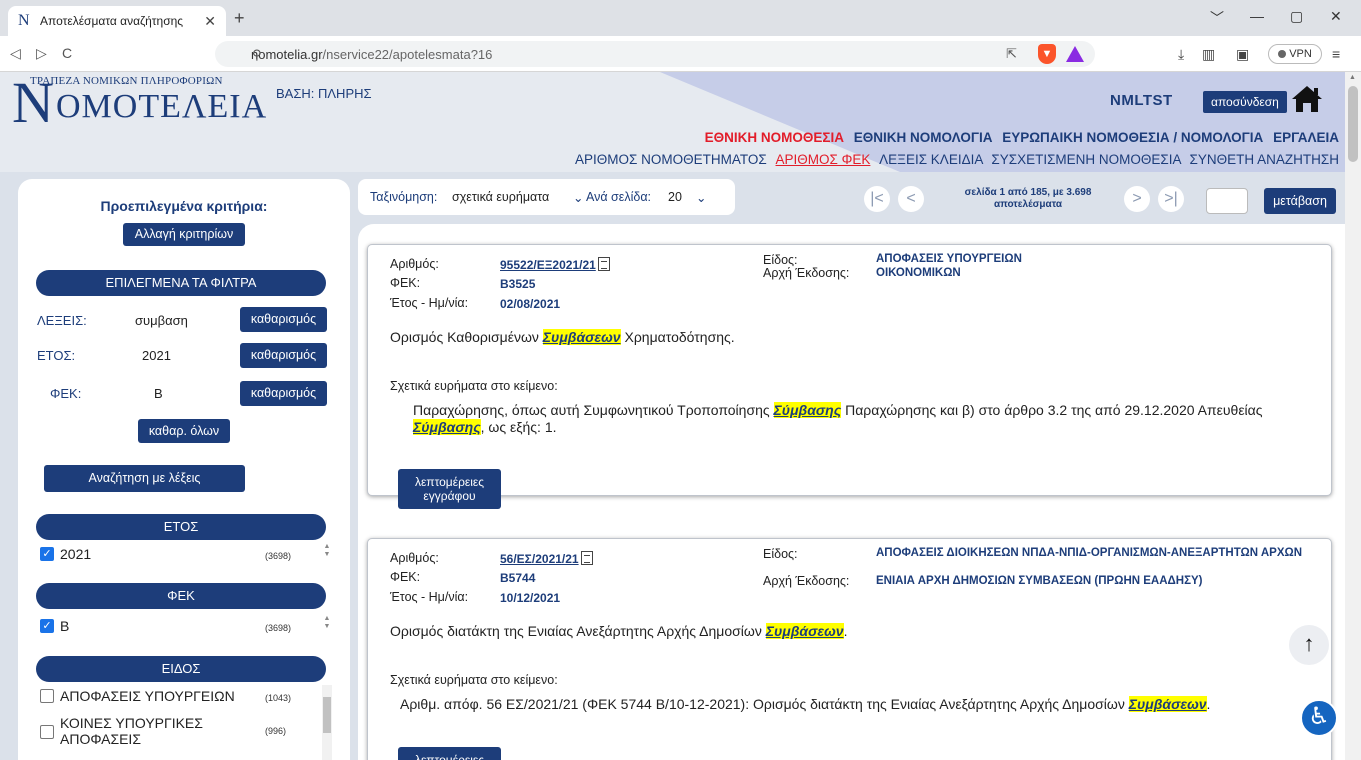 The width and height of the screenshot is (1361, 760). What do you see at coordinates (671, 159) in the screenshot?
I see `subnav-law-number: ΑΡΙΘΜΟΣ ΝΟΜΟΘΕΤΗΜΑΤΟΣ` at bounding box center [671, 159].